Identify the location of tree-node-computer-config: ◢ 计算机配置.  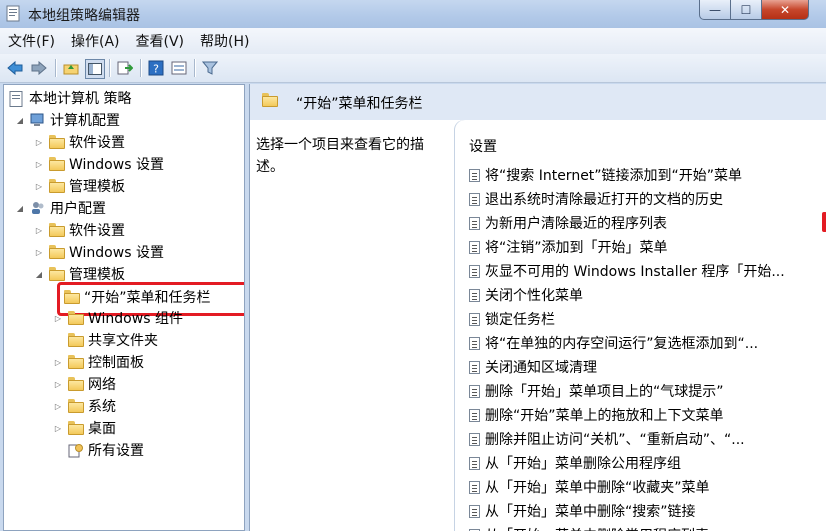
(67, 120).